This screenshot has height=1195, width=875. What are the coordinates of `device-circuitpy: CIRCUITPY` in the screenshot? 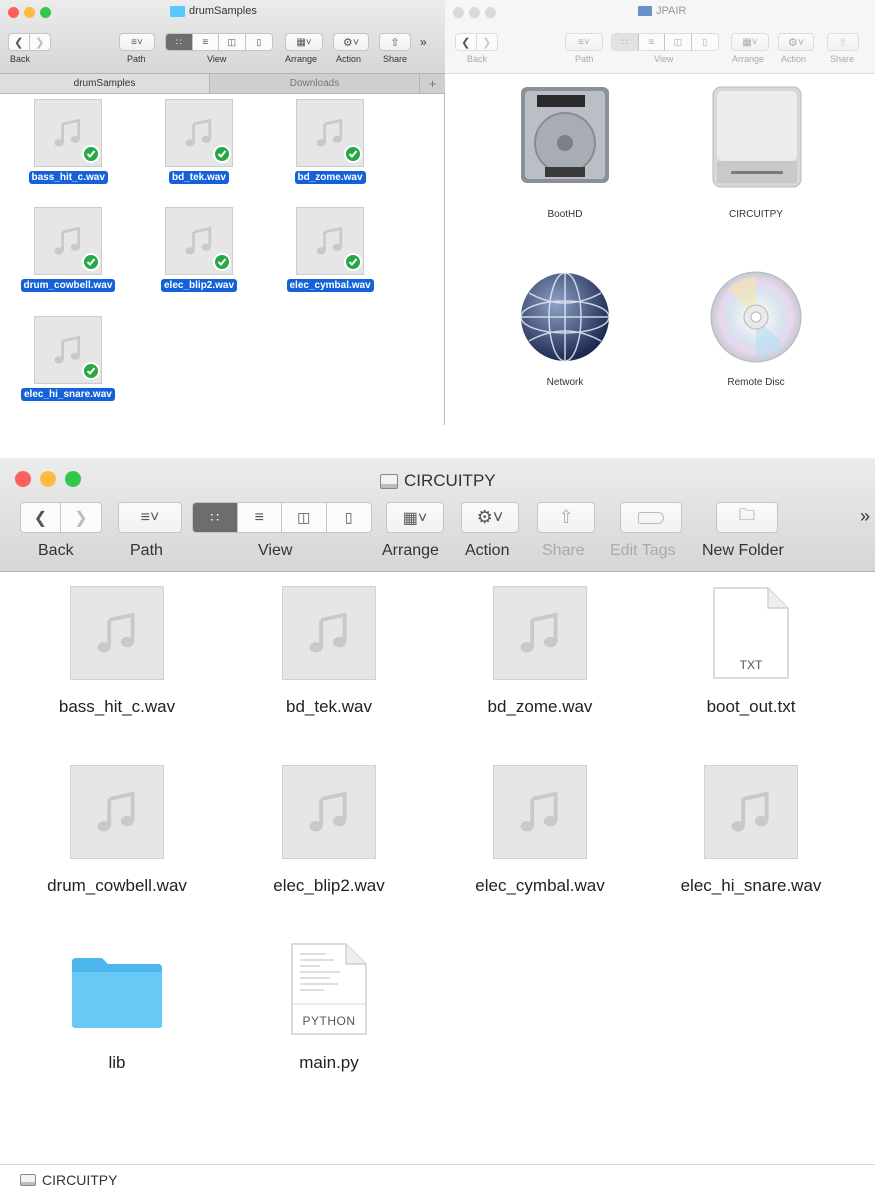 It's located at (756, 155).